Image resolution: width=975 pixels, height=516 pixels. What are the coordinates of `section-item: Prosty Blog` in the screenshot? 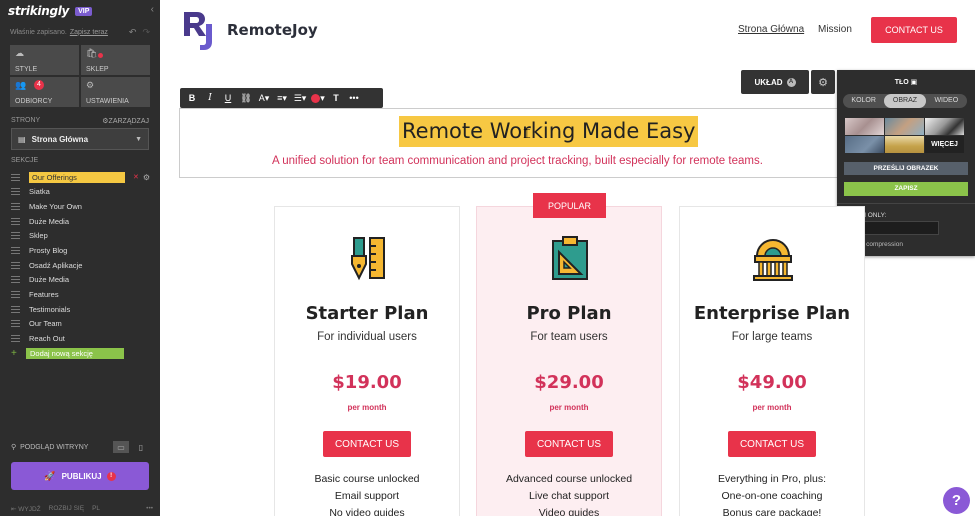 It's located at (82, 250).